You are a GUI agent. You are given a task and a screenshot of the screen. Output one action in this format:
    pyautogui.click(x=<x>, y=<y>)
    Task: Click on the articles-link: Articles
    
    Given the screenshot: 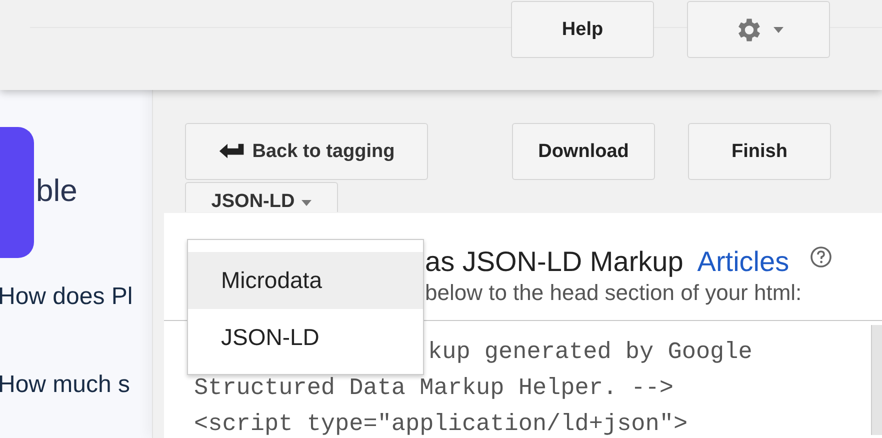 What is the action you would take?
    pyautogui.click(x=743, y=262)
    